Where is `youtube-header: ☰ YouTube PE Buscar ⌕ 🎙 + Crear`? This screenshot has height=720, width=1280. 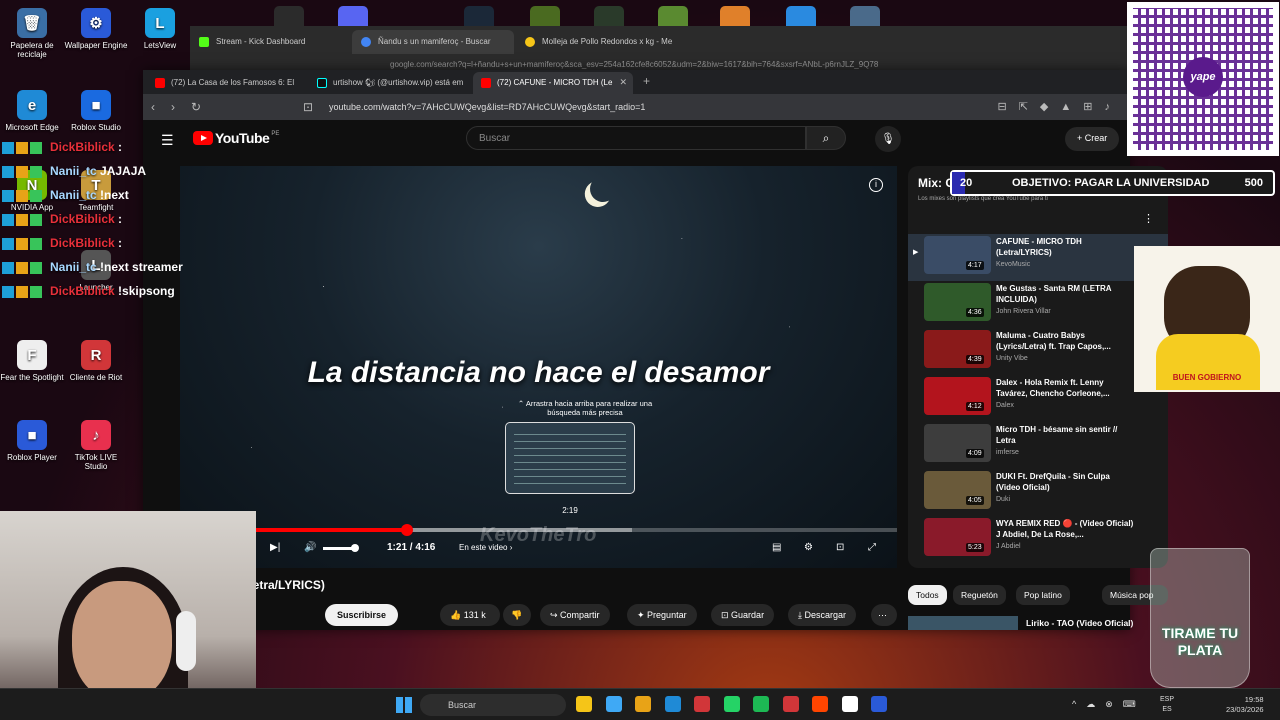 youtube-header: ☰ YouTube PE Buscar ⌕ 🎙 + Crear is located at coordinates (636, 139).